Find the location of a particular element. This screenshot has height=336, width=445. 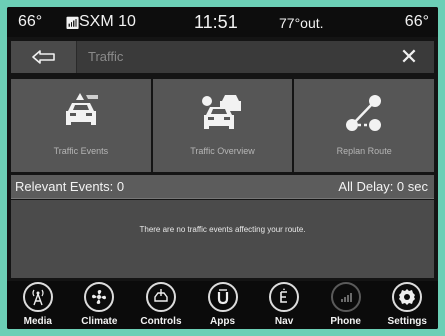

close-button: ✕ is located at coordinates (409, 57).